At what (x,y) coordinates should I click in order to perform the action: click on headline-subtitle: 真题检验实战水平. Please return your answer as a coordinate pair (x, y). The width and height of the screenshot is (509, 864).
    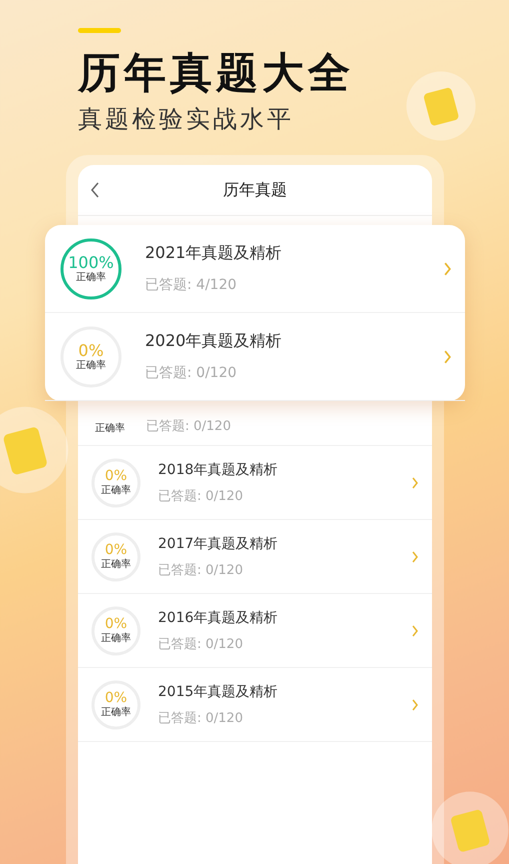
    Looking at the image, I should click on (186, 119).